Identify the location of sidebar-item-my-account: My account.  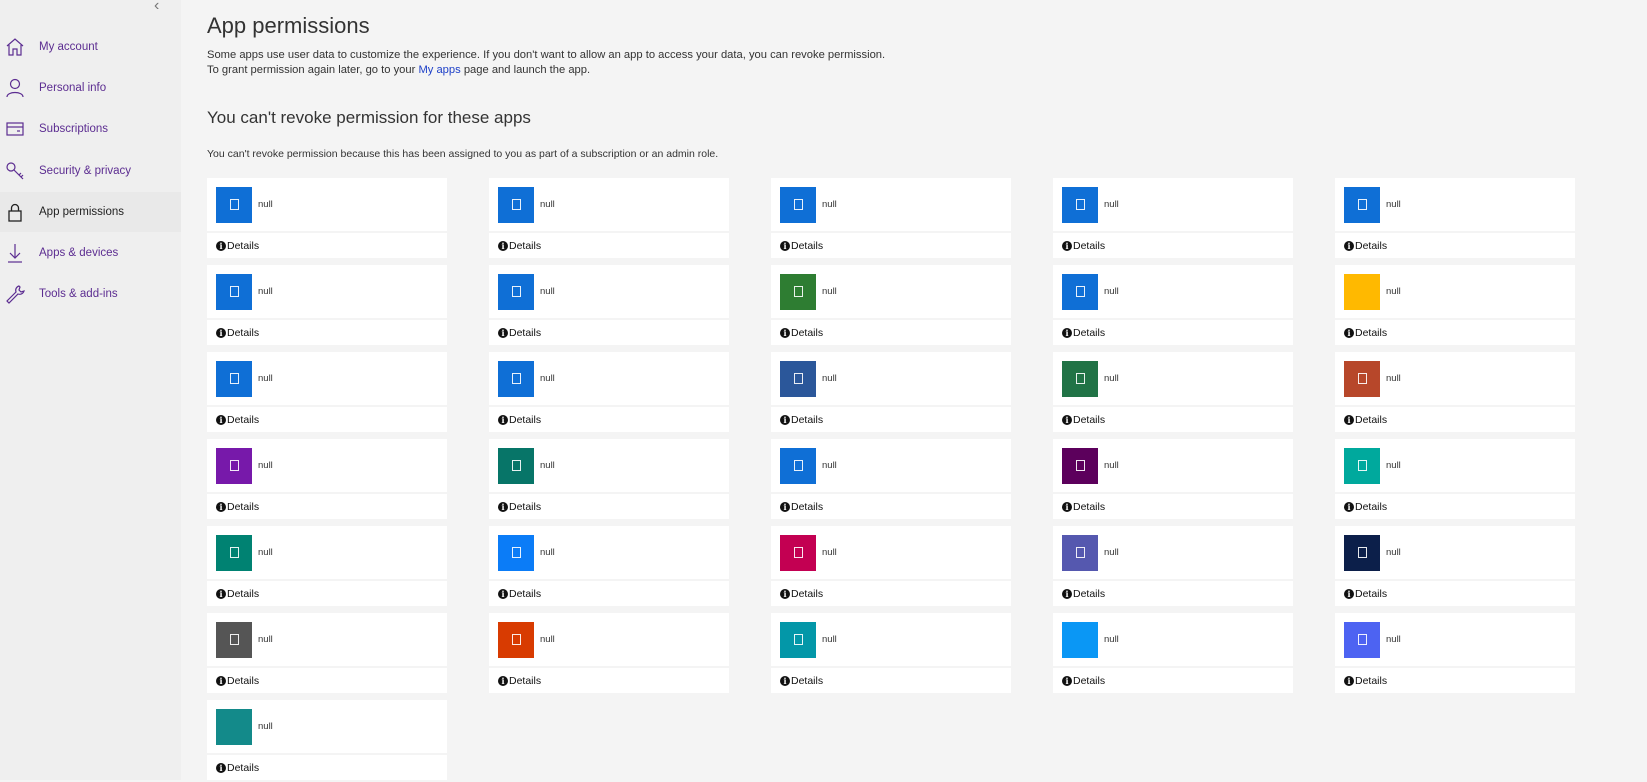
(90, 47).